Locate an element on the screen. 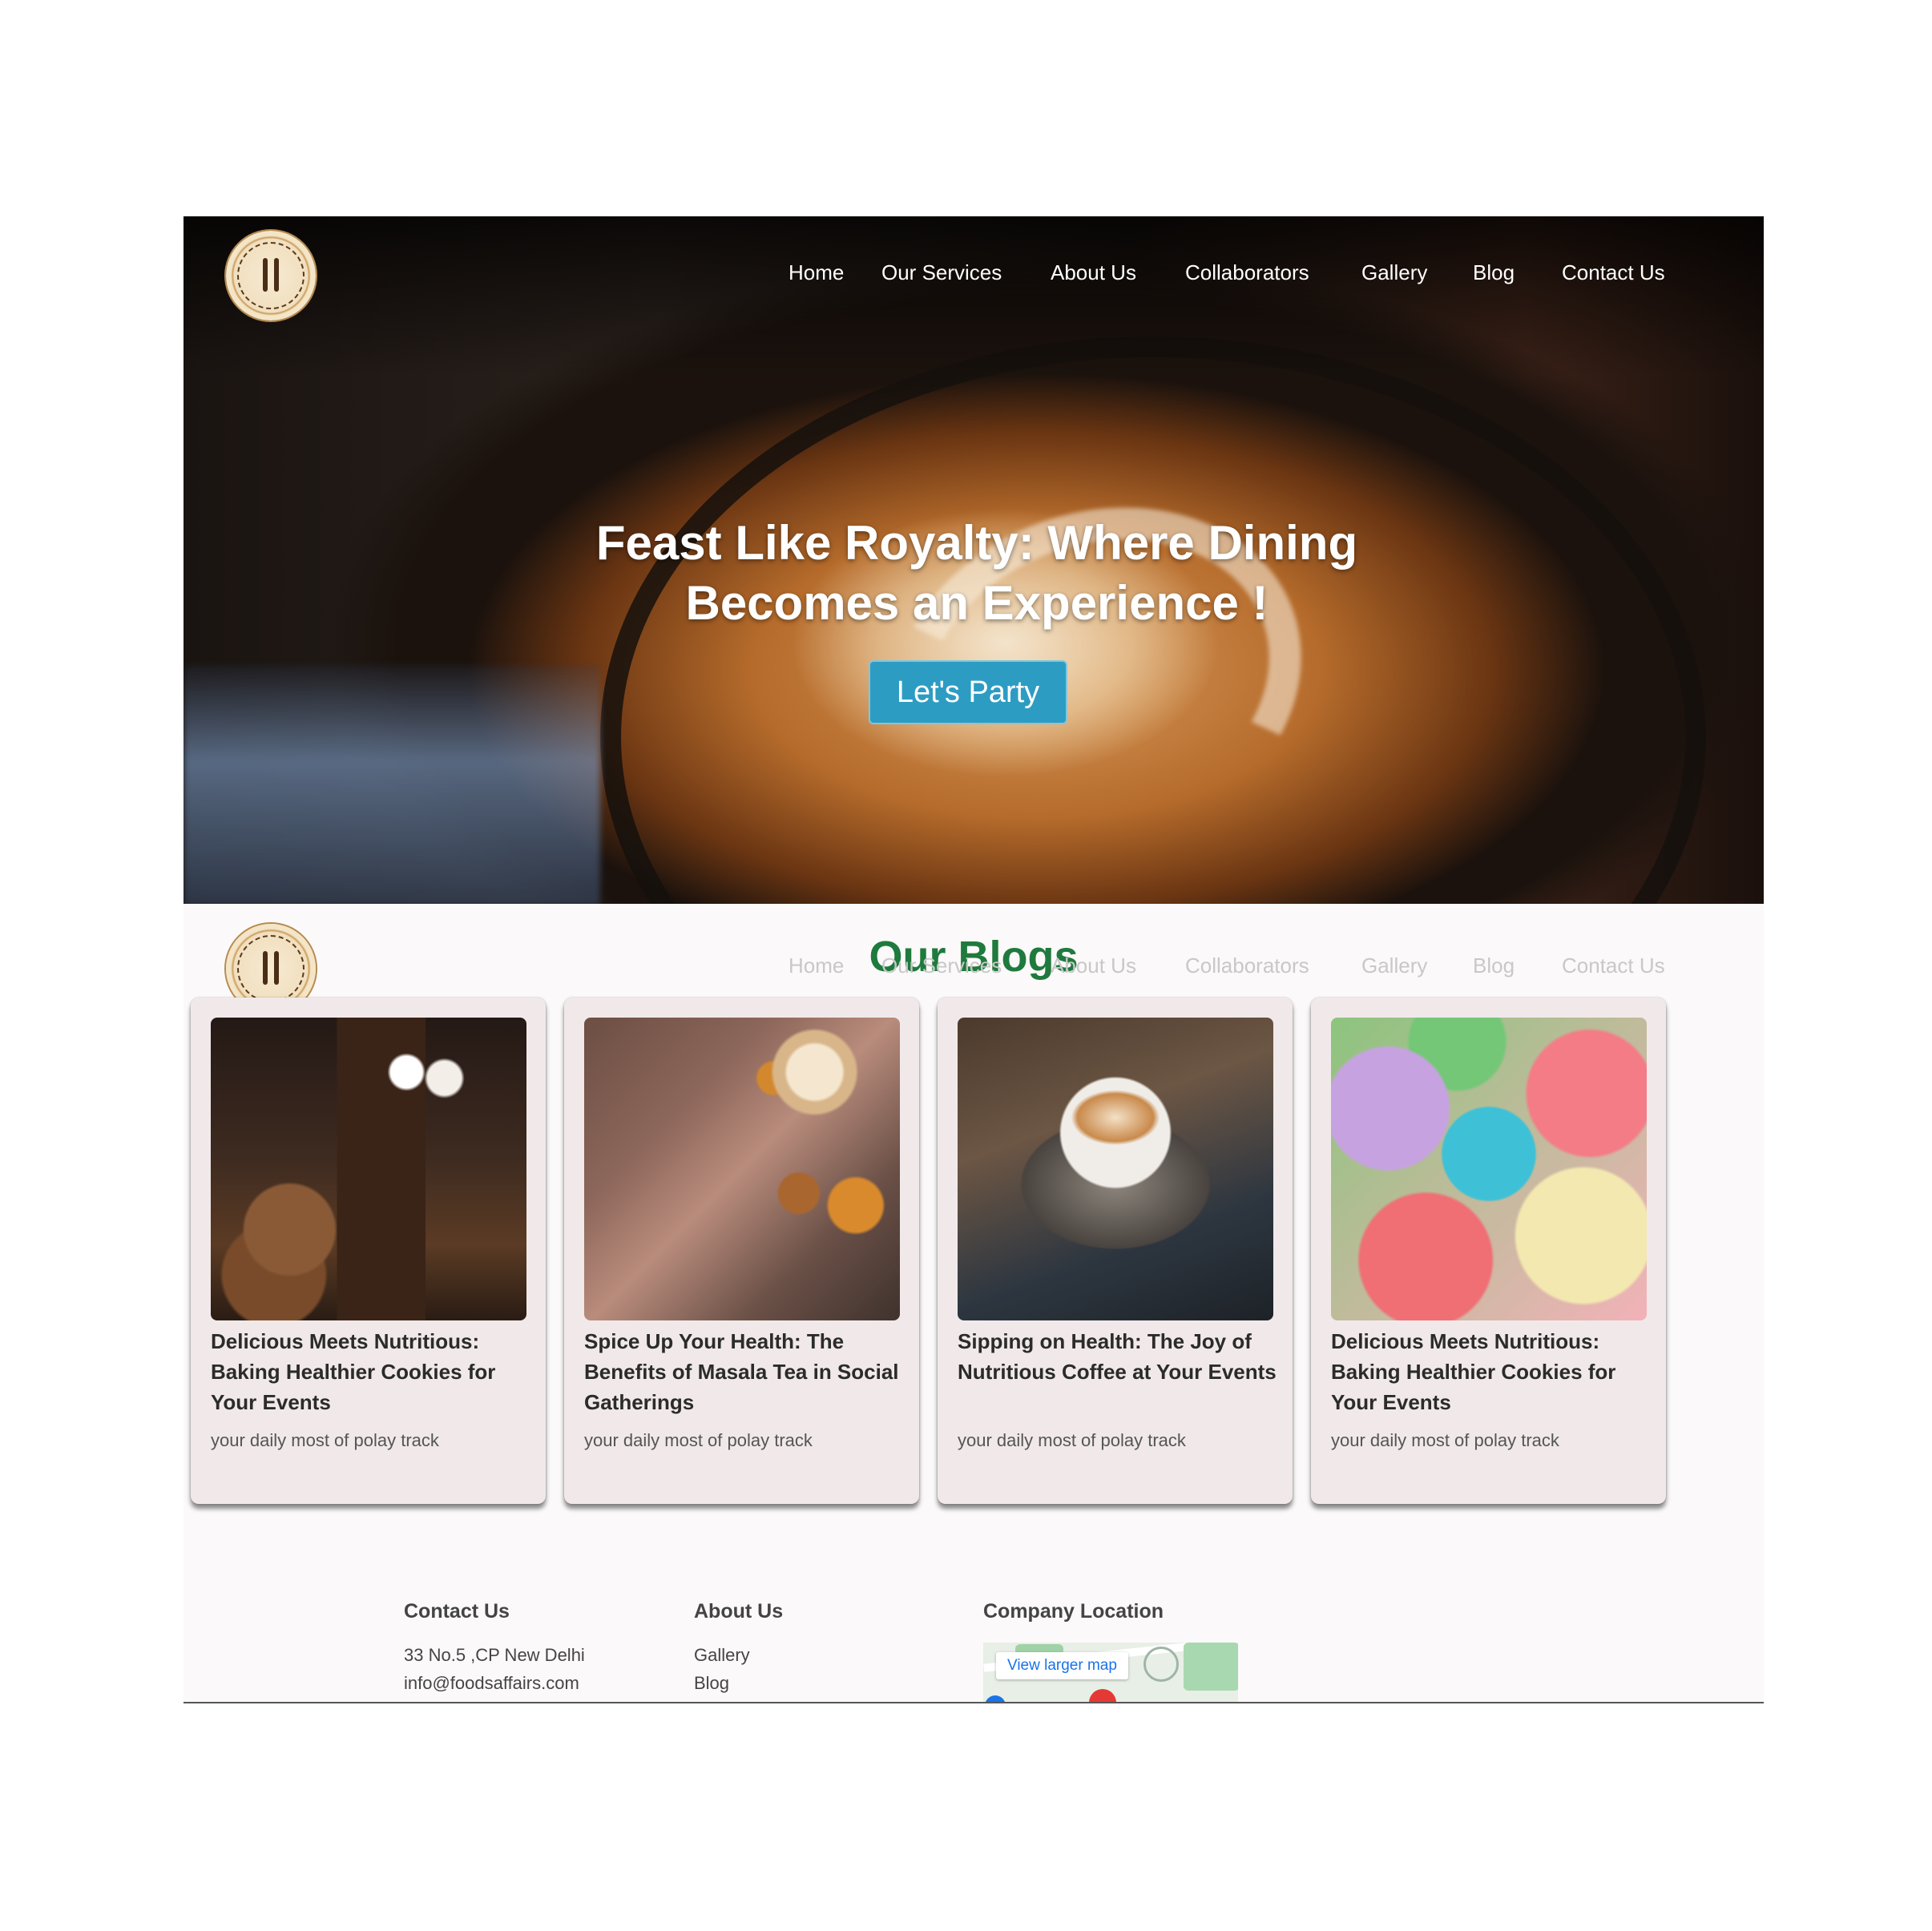 This screenshot has width=1932, height=1931. footer-about: About Us Gallery Blog is located at coordinates (738, 1648).